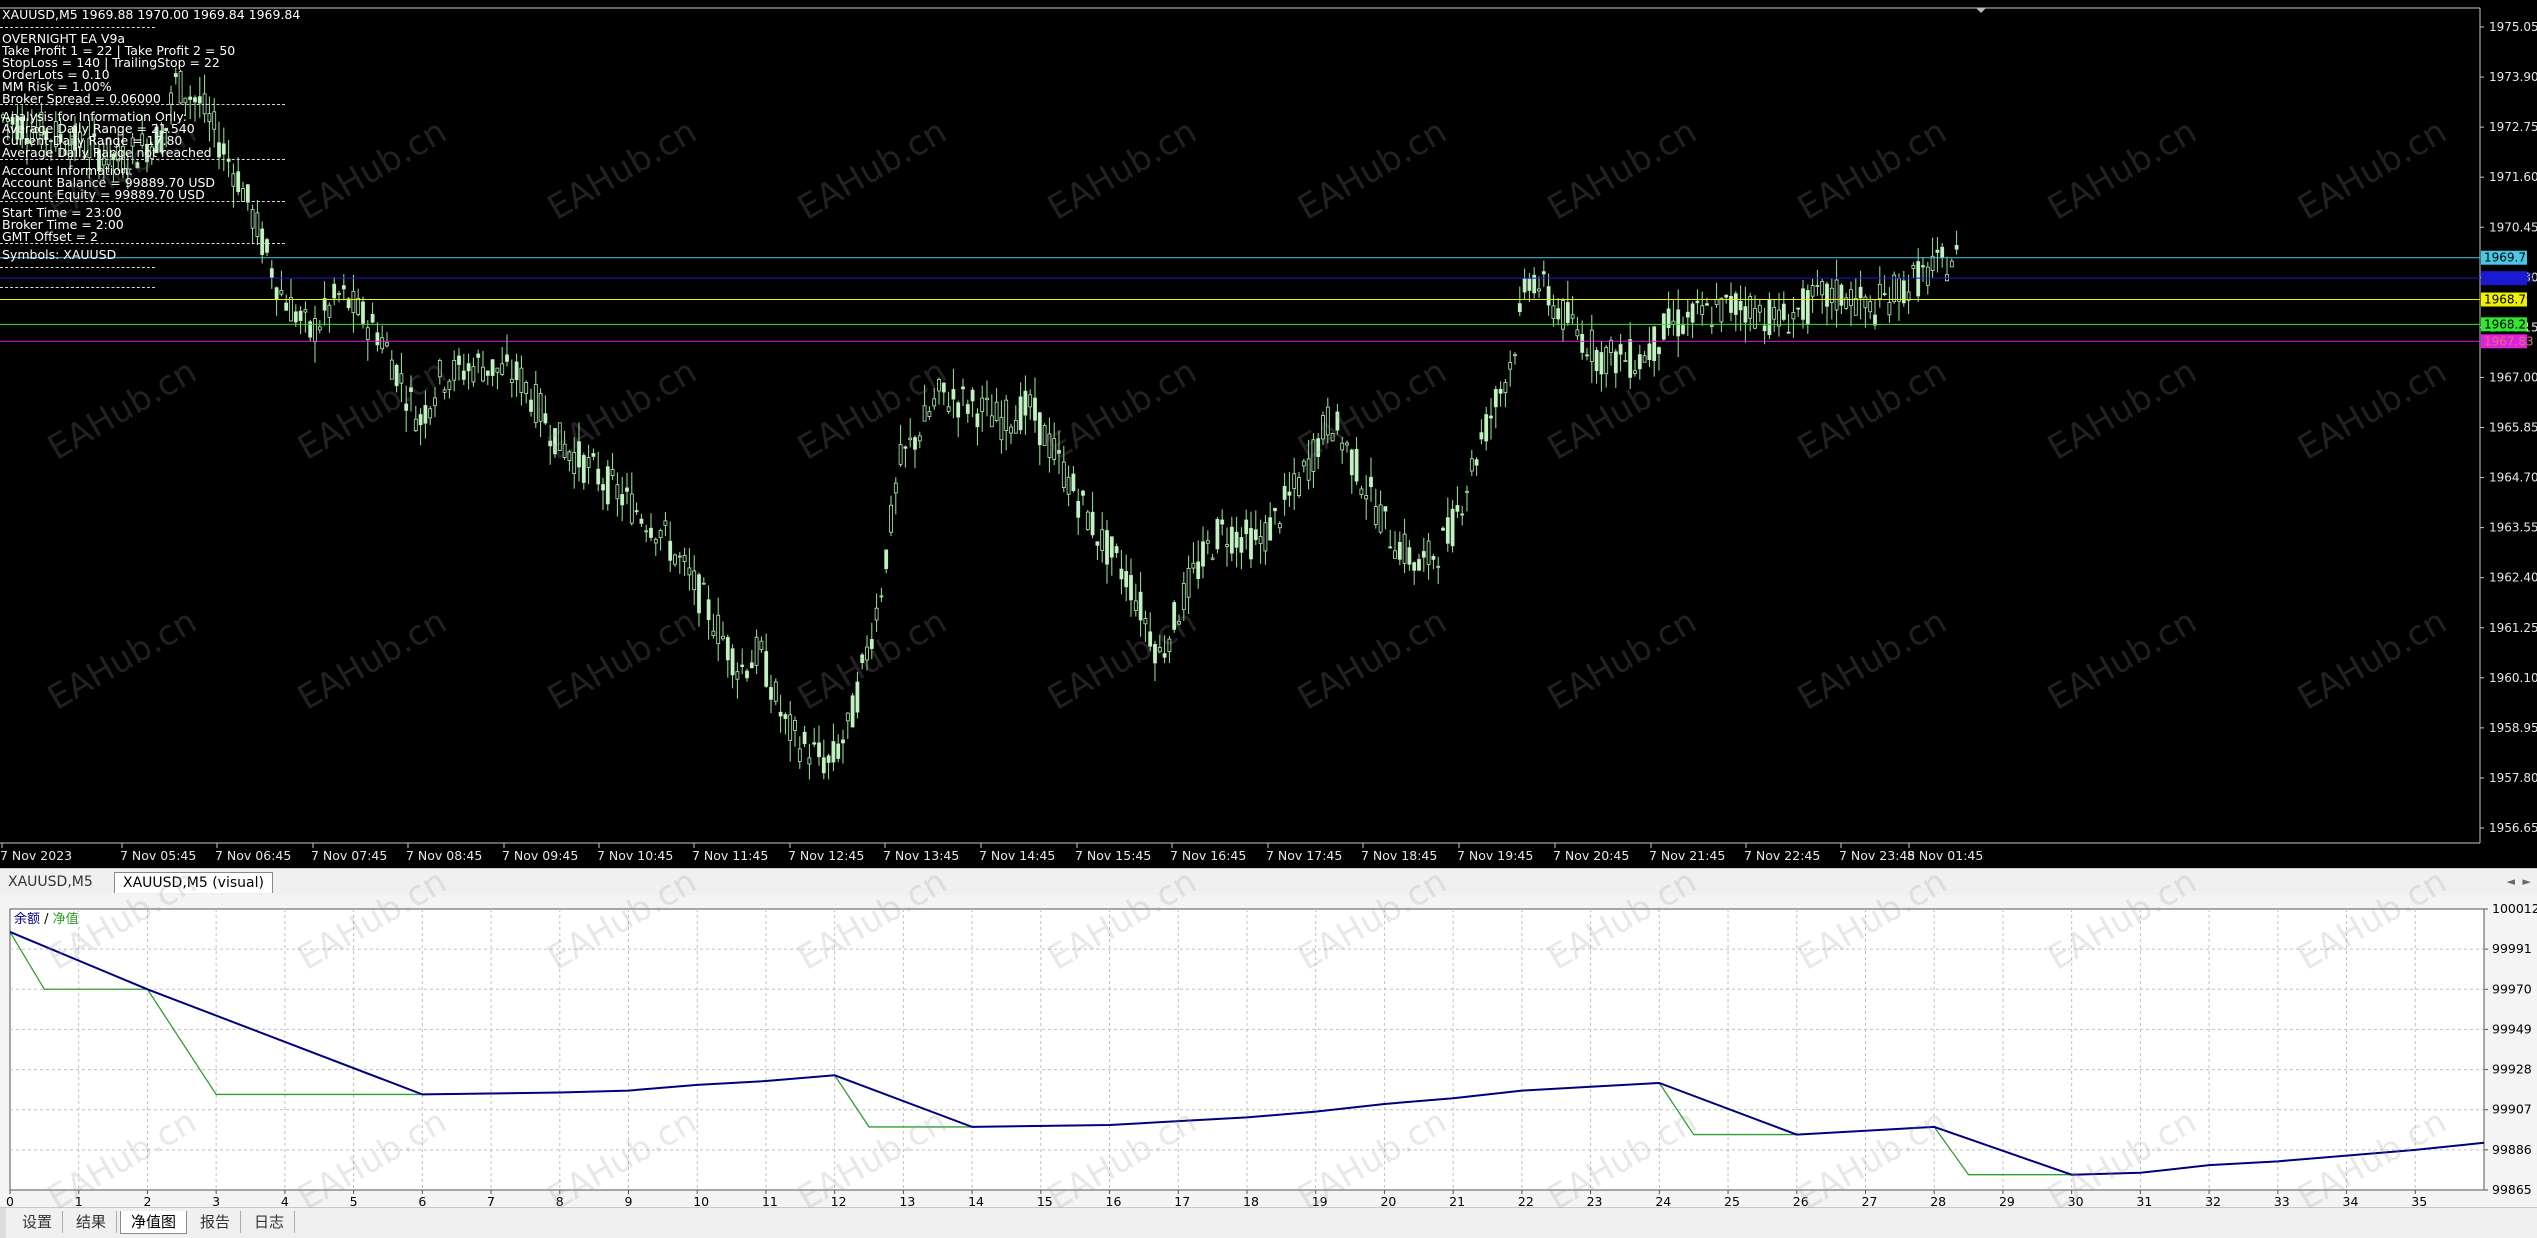 The height and width of the screenshot is (1238, 2537). Describe the element at coordinates (2513, 528) in the screenshot. I see `price-tick-label: 1963.55` at that location.